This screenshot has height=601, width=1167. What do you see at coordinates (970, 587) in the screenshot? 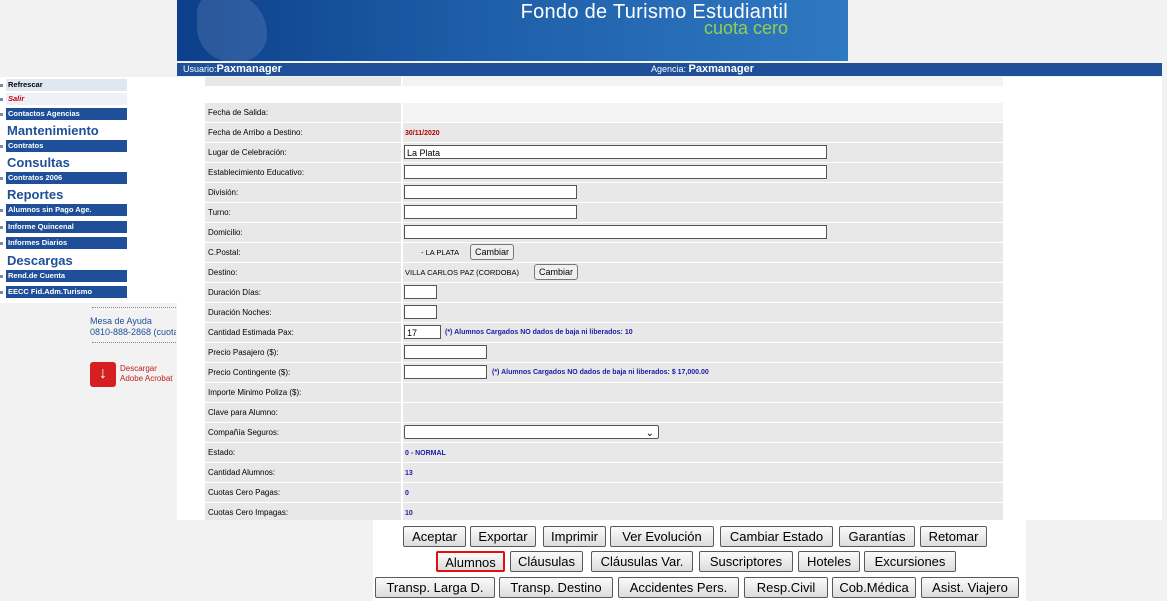
I see `asist-viajero-button: Asist. Viajero` at bounding box center [970, 587].